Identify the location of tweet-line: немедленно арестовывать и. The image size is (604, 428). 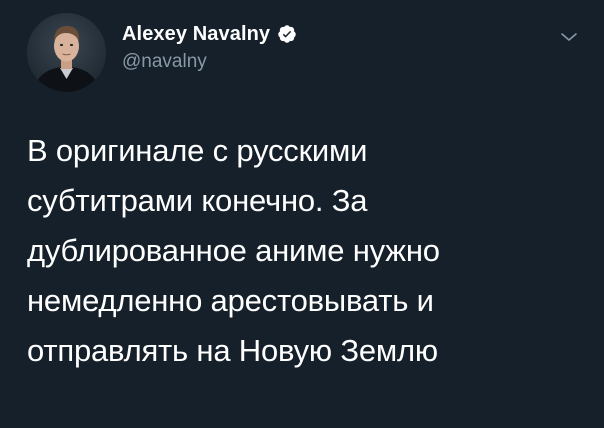
(230, 300).